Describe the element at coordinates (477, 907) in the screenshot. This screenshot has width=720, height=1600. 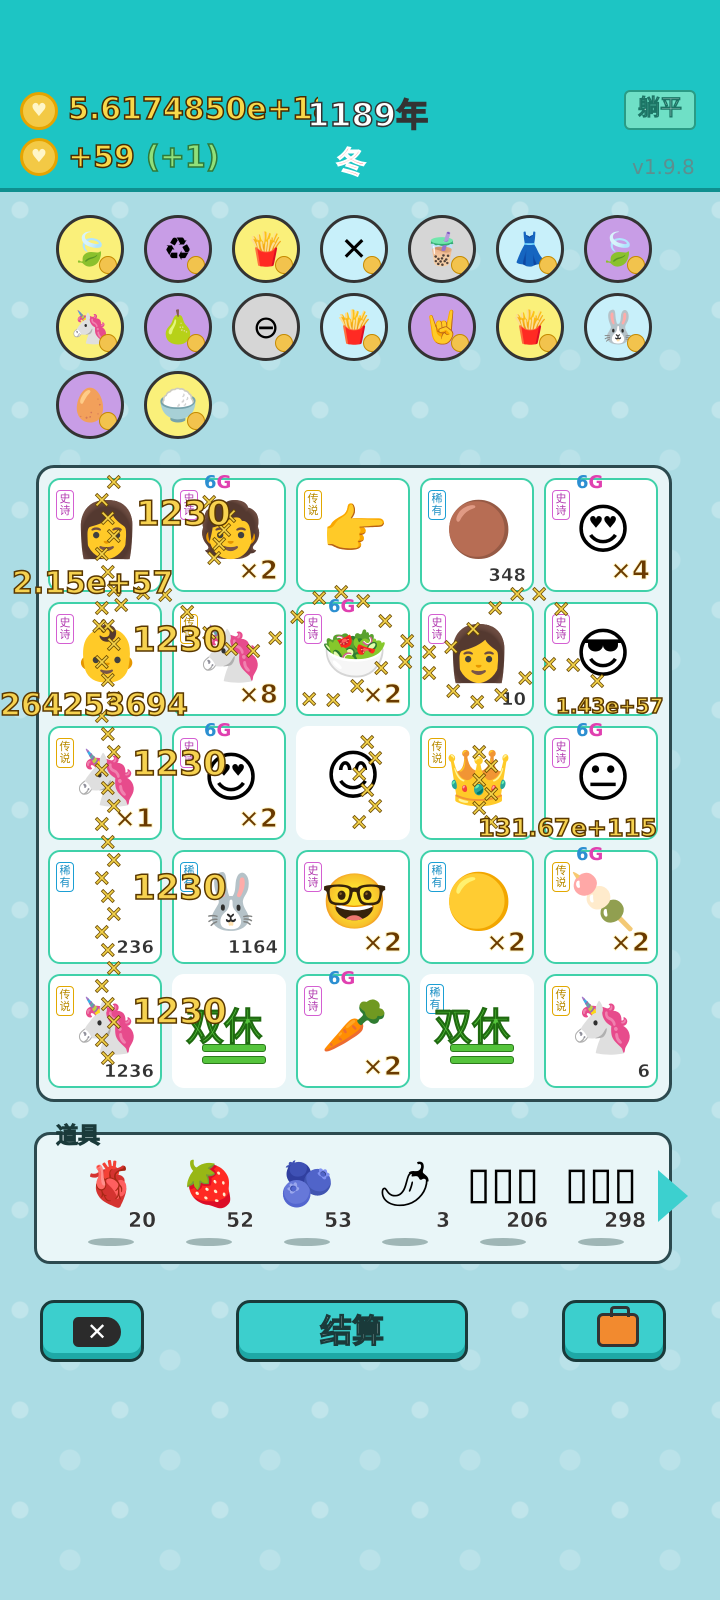
I see `board-tile: 稀有 🟡 ×2` at that location.